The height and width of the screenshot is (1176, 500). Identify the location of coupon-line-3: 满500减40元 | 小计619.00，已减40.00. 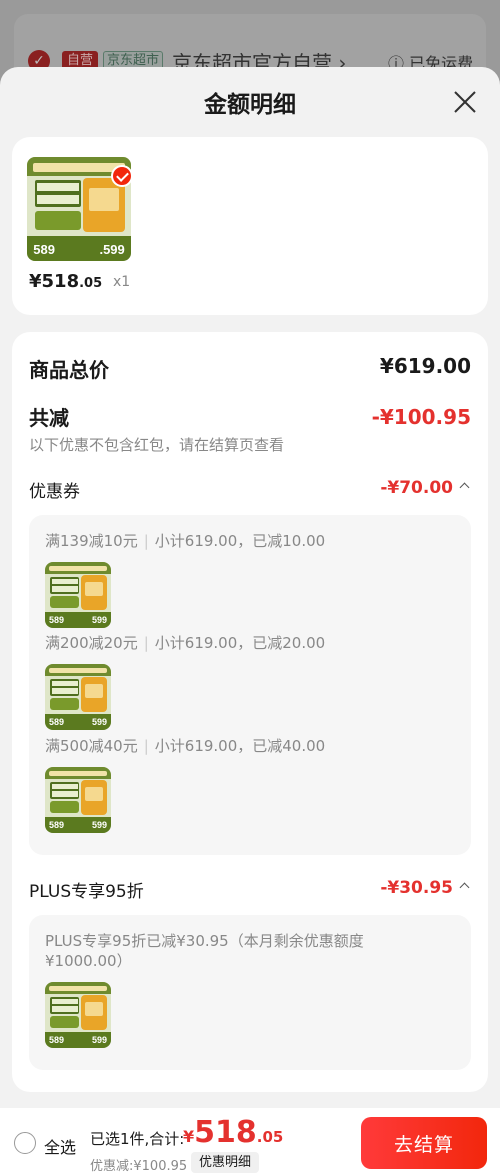
(185, 746).